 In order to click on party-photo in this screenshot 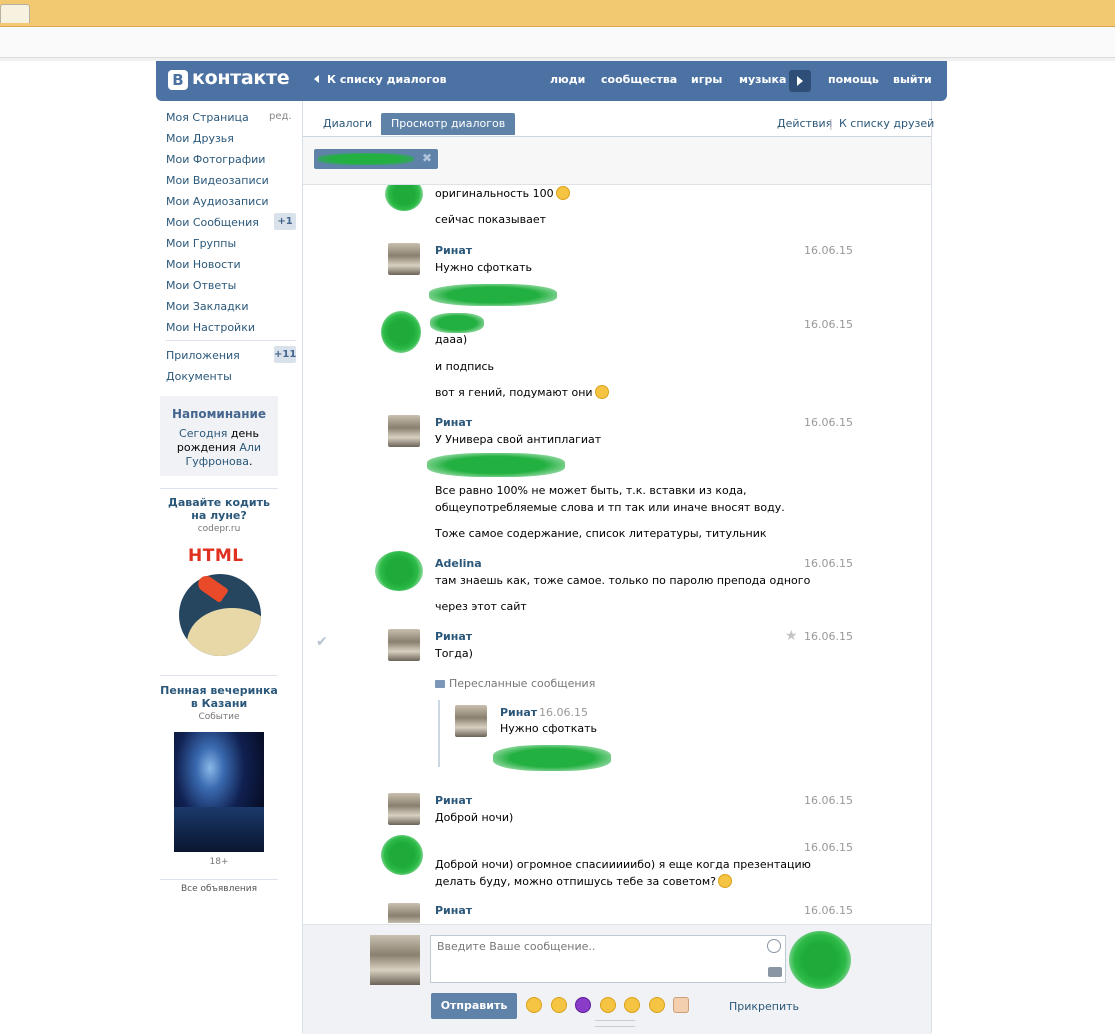, I will do `click(219, 792)`.